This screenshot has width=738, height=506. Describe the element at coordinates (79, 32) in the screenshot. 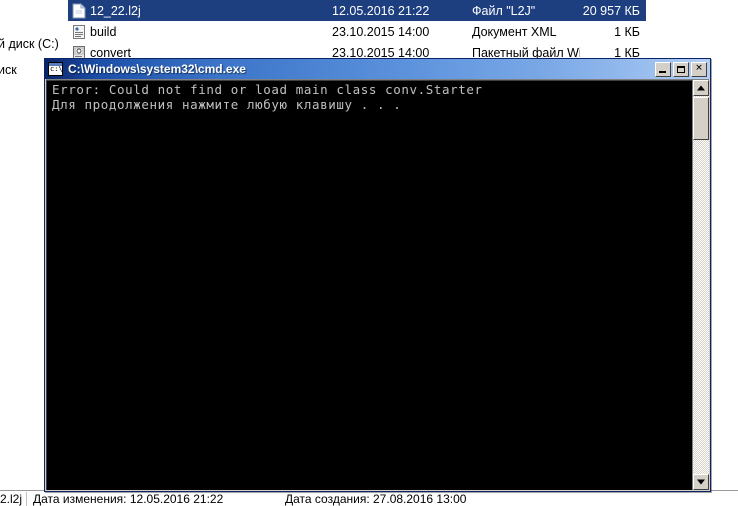

I see `xml-document-icon` at that location.